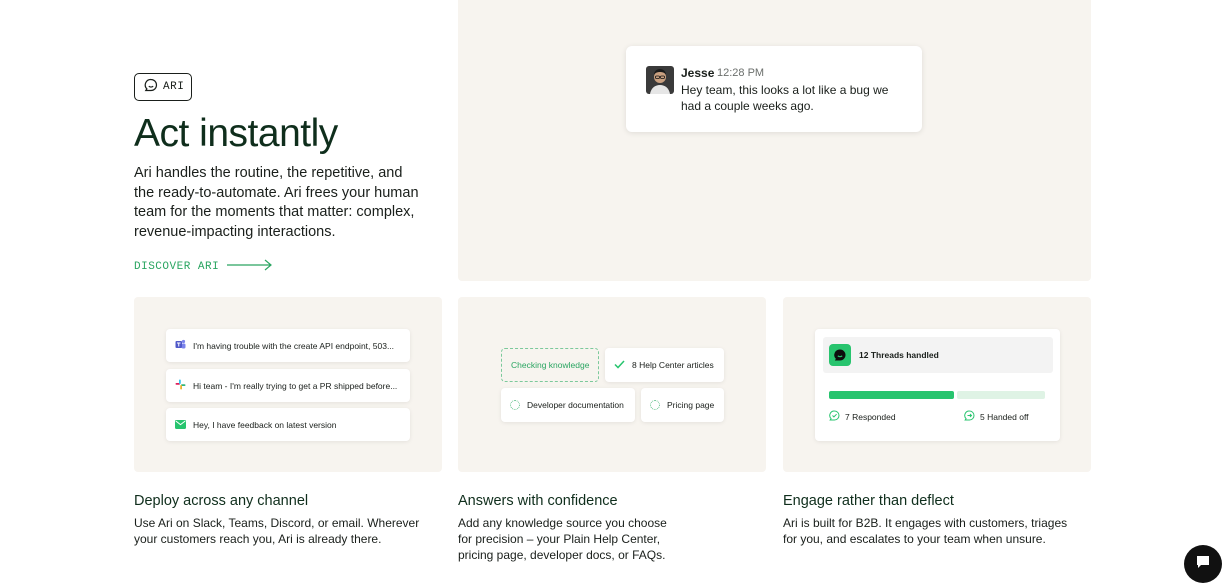 This screenshot has height=588, width=1226. Describe the element at coordinates (250, 267) in the screenshot. I see `arrow-right-icon` at that location.